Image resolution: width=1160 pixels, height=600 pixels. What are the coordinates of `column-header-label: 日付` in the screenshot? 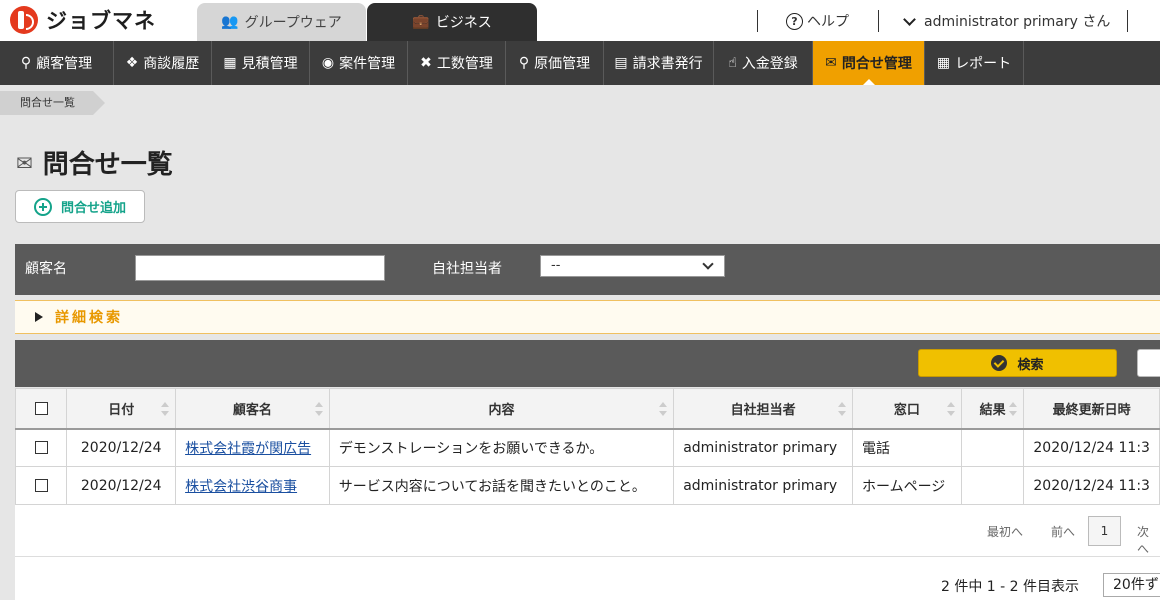 It's located at (121, 410).